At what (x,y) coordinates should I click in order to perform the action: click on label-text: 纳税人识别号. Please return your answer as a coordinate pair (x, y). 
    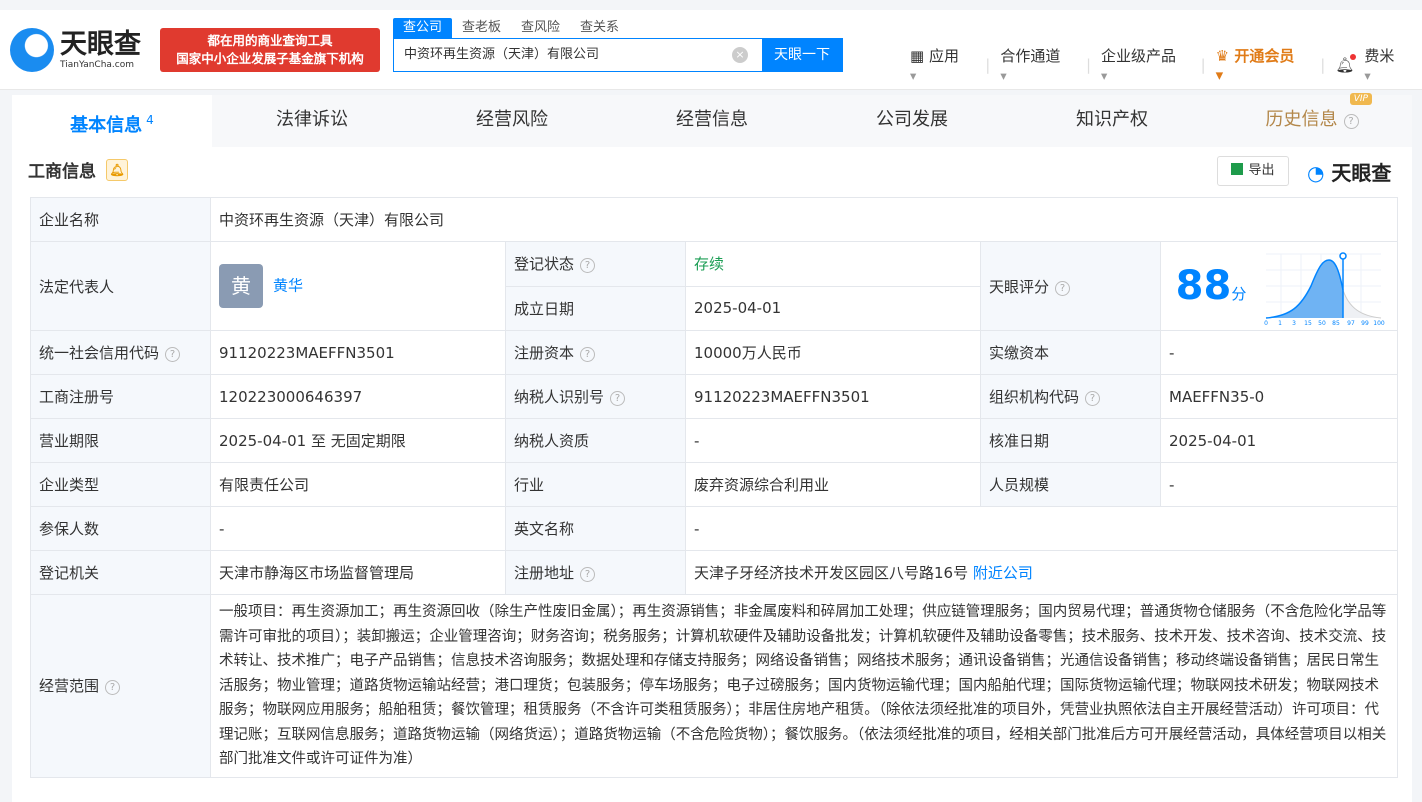
    Looking at the image, I should click on (559, 397).